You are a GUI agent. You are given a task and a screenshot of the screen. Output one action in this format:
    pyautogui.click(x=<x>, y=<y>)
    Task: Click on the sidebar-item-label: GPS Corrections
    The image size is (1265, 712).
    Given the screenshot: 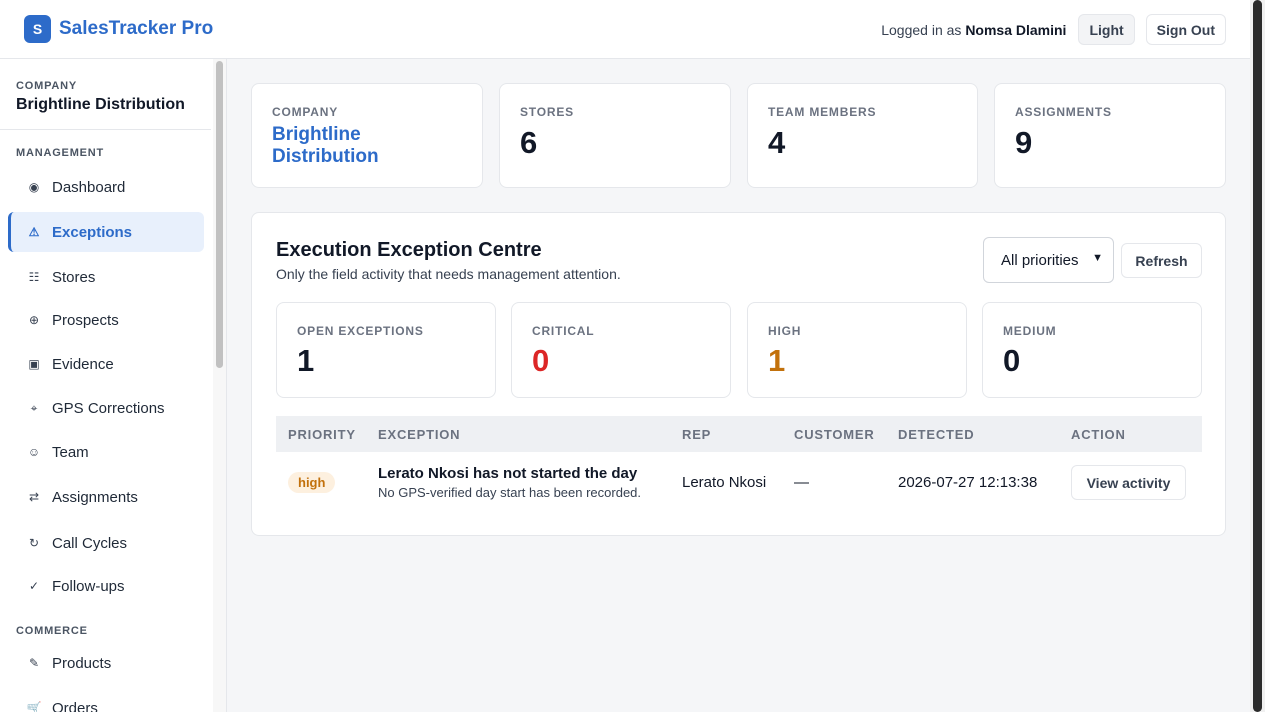 What is the action you would take?
    pyautogui.click(x=108, y=408)
    